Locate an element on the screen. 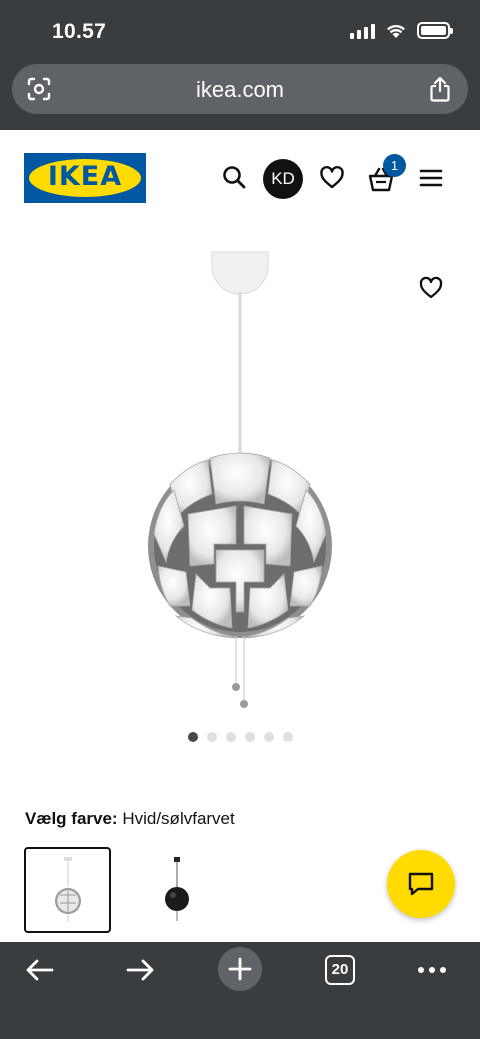 The height and width of the screenshot is (1039, 480). chat-support-button is located at coordinates (421, 884).